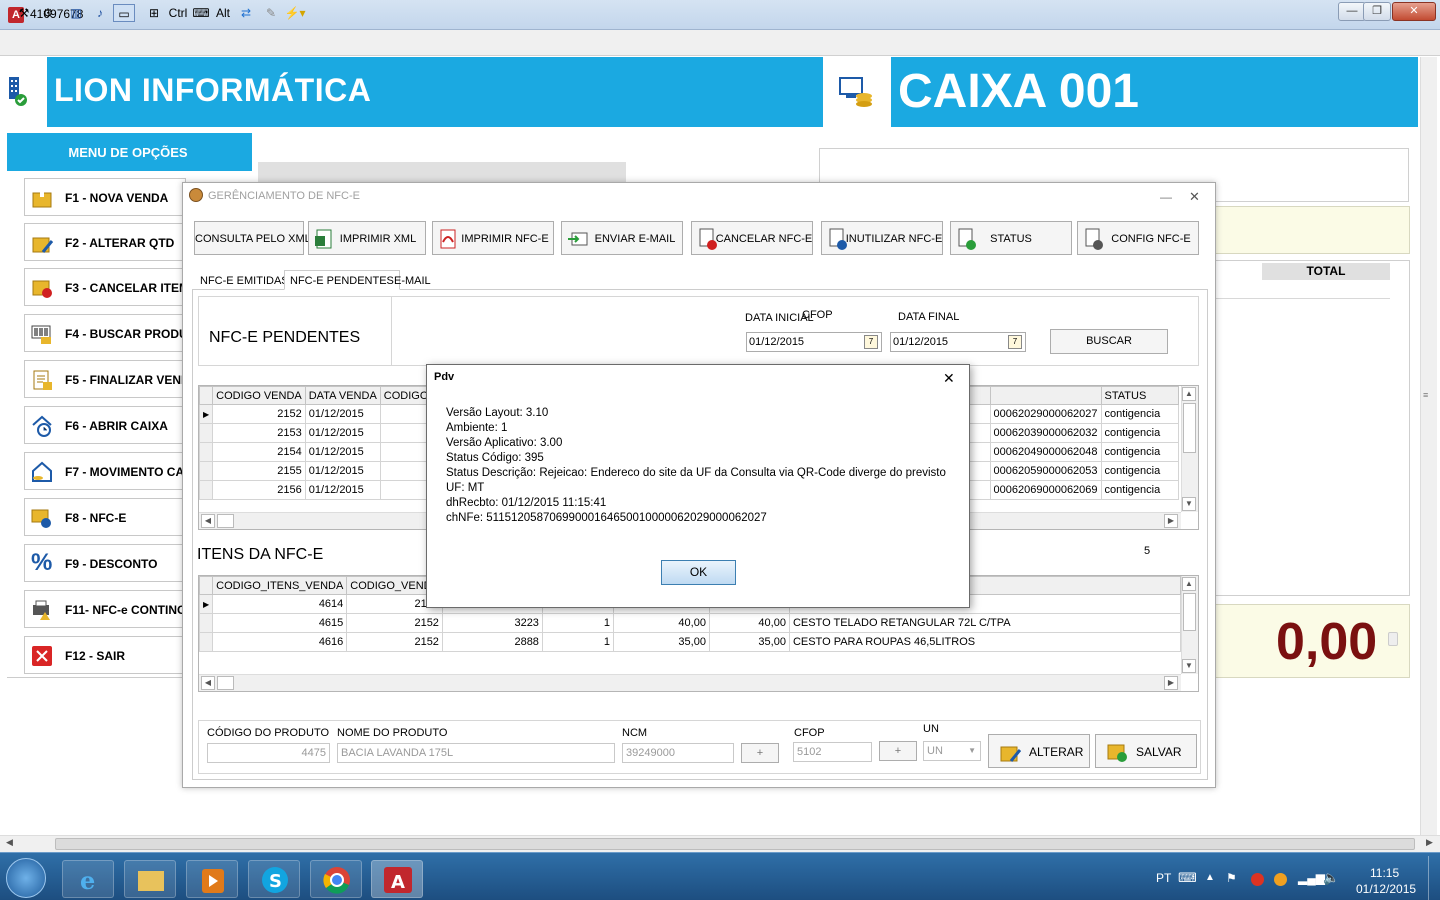  I want to click on tab-email: E-MAIL, so click(412, 280).